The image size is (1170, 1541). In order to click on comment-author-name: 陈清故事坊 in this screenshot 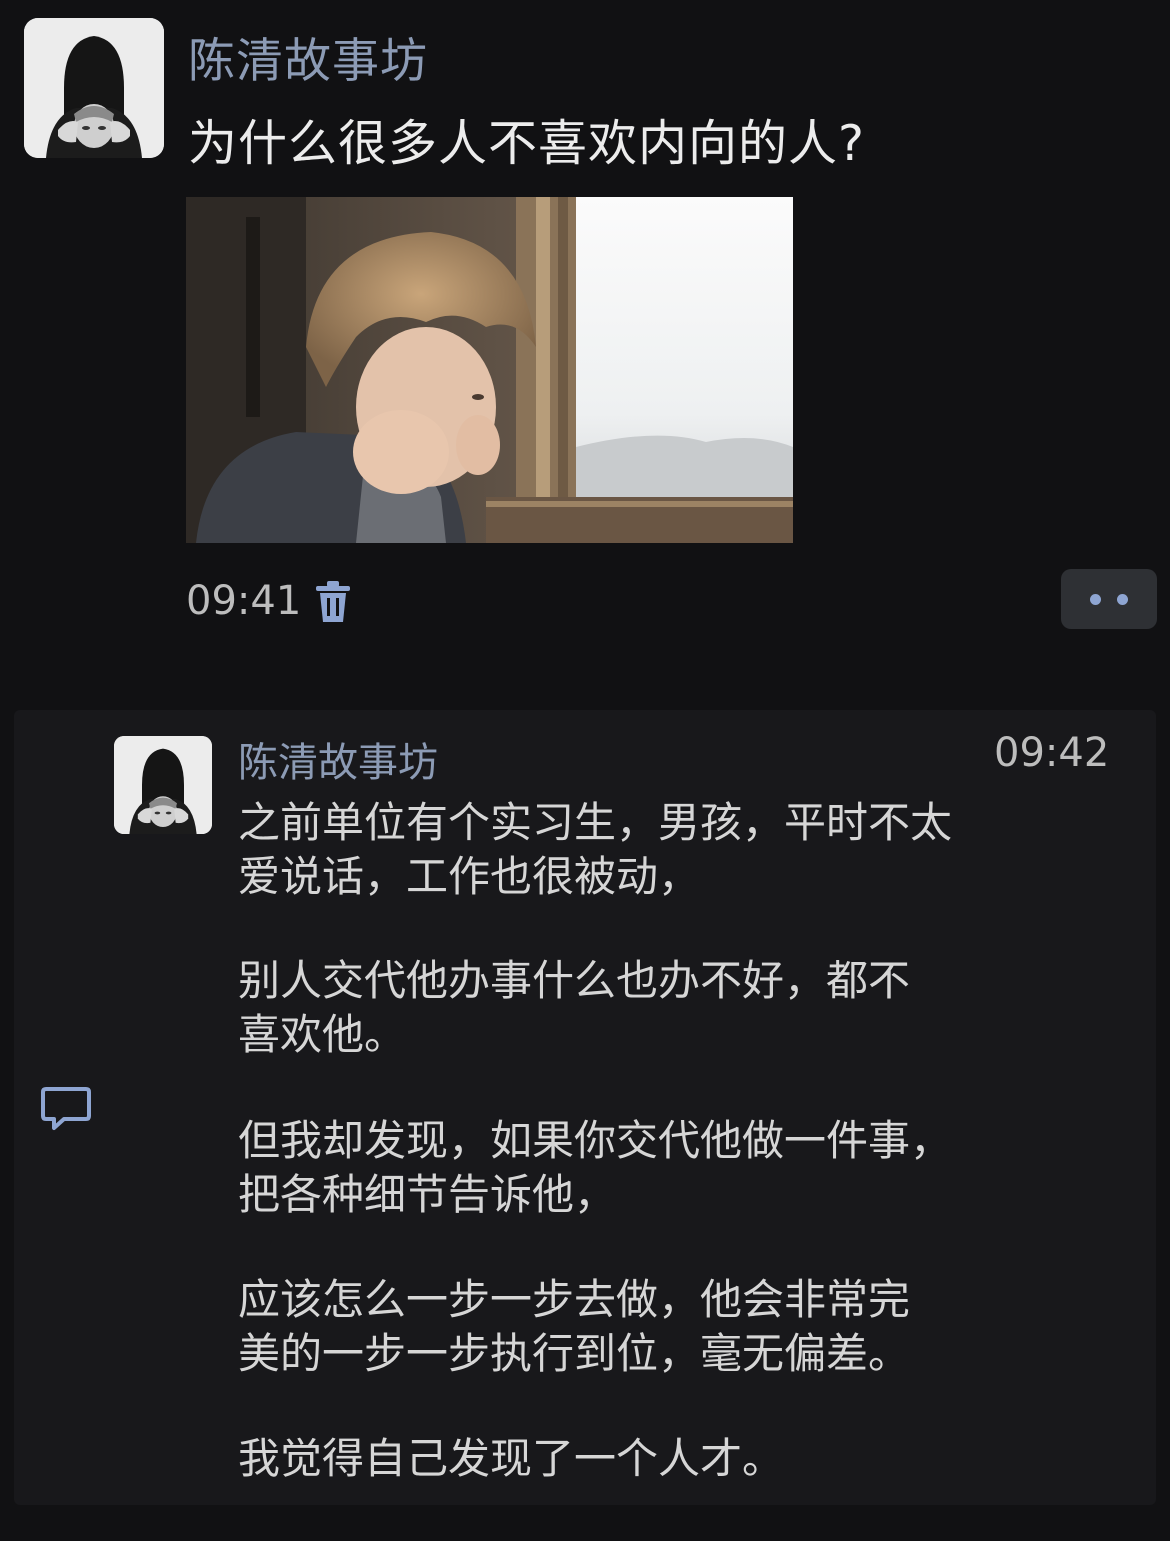, I will do `click(338, 759)`.